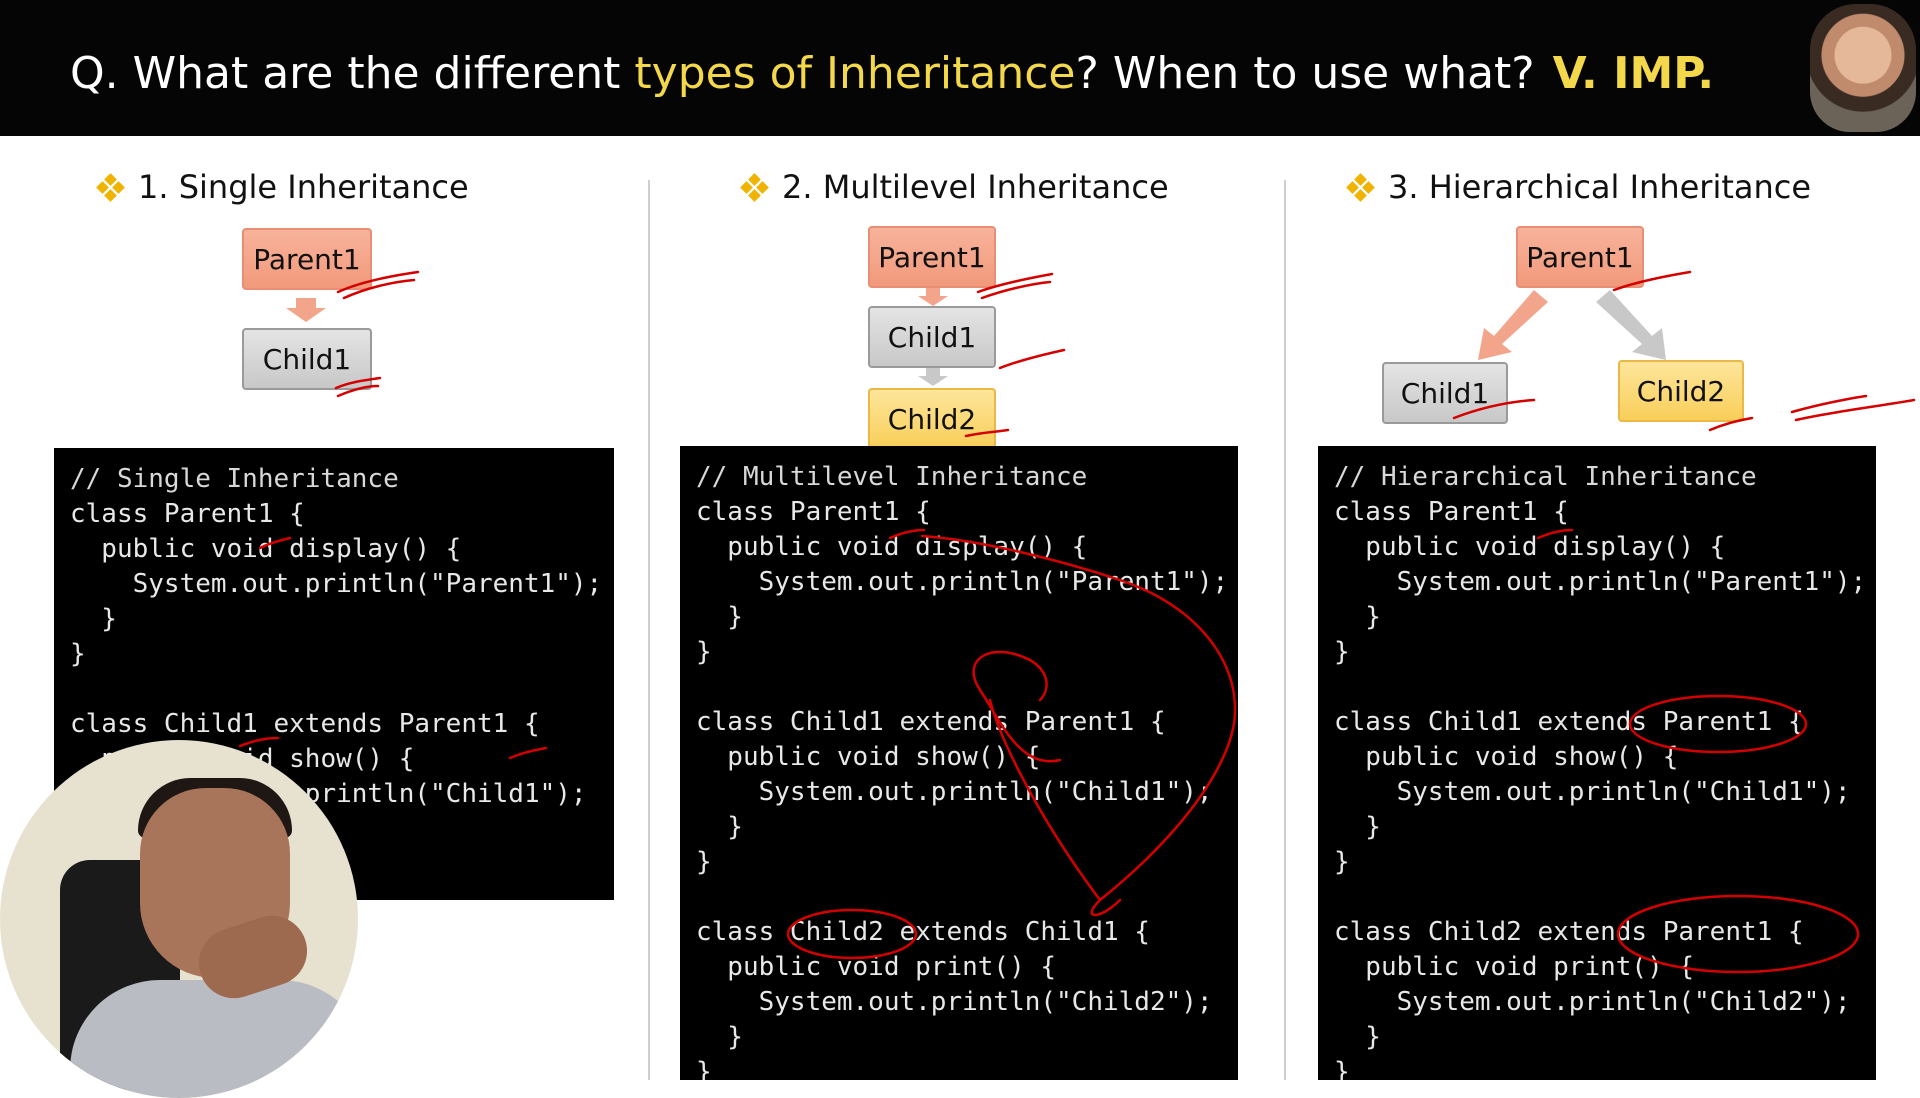  What do you see at coordinates (1545, 477) in the screenshot?
I see `code-line: // Hierarchical Inheritance` at bounding box center [1545, 477].